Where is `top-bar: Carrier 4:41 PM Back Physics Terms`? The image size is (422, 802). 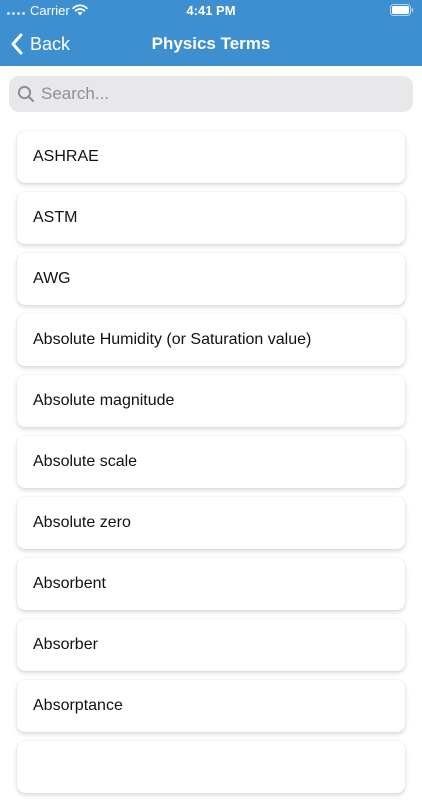
top-bar: Carrier 4:41 PM Back Physics Terms is located at coordinates (211, 33).